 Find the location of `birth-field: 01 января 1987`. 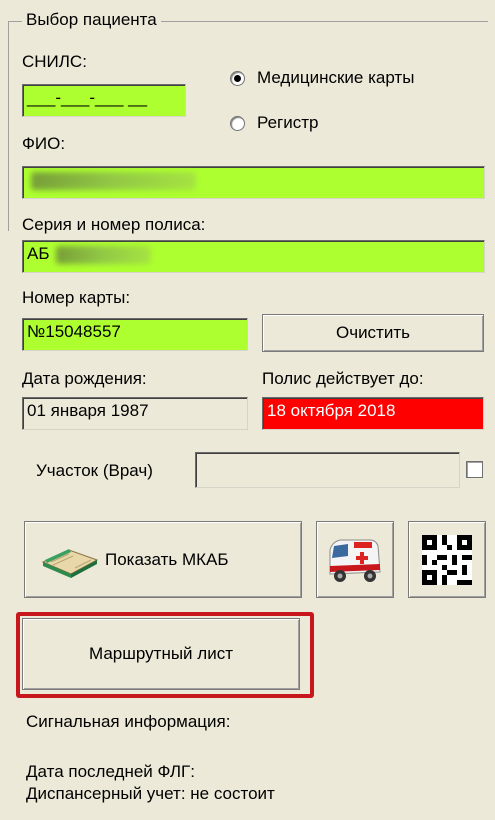

birth-field: 01 января 1987 is located at coordinates (135, 413).